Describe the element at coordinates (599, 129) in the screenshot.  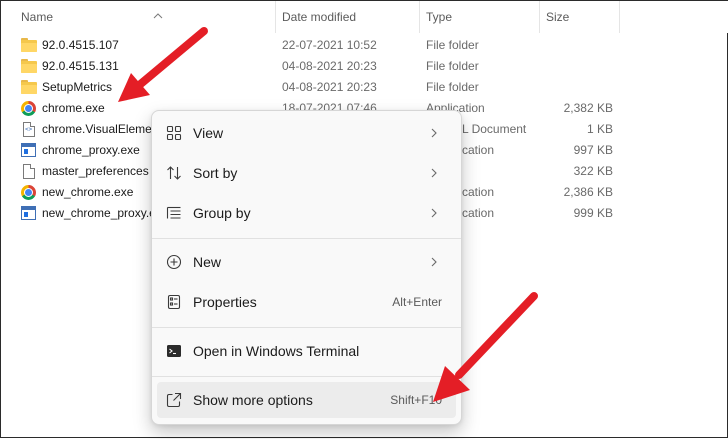
I see `file-size: 1 KB` at that location.